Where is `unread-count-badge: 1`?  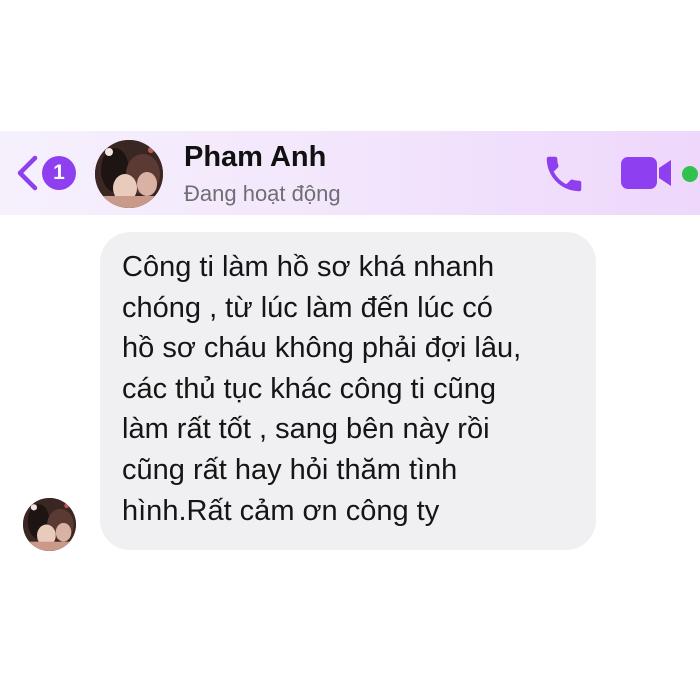
unread-count-badge: 1 is located at coordinates (59, 173).